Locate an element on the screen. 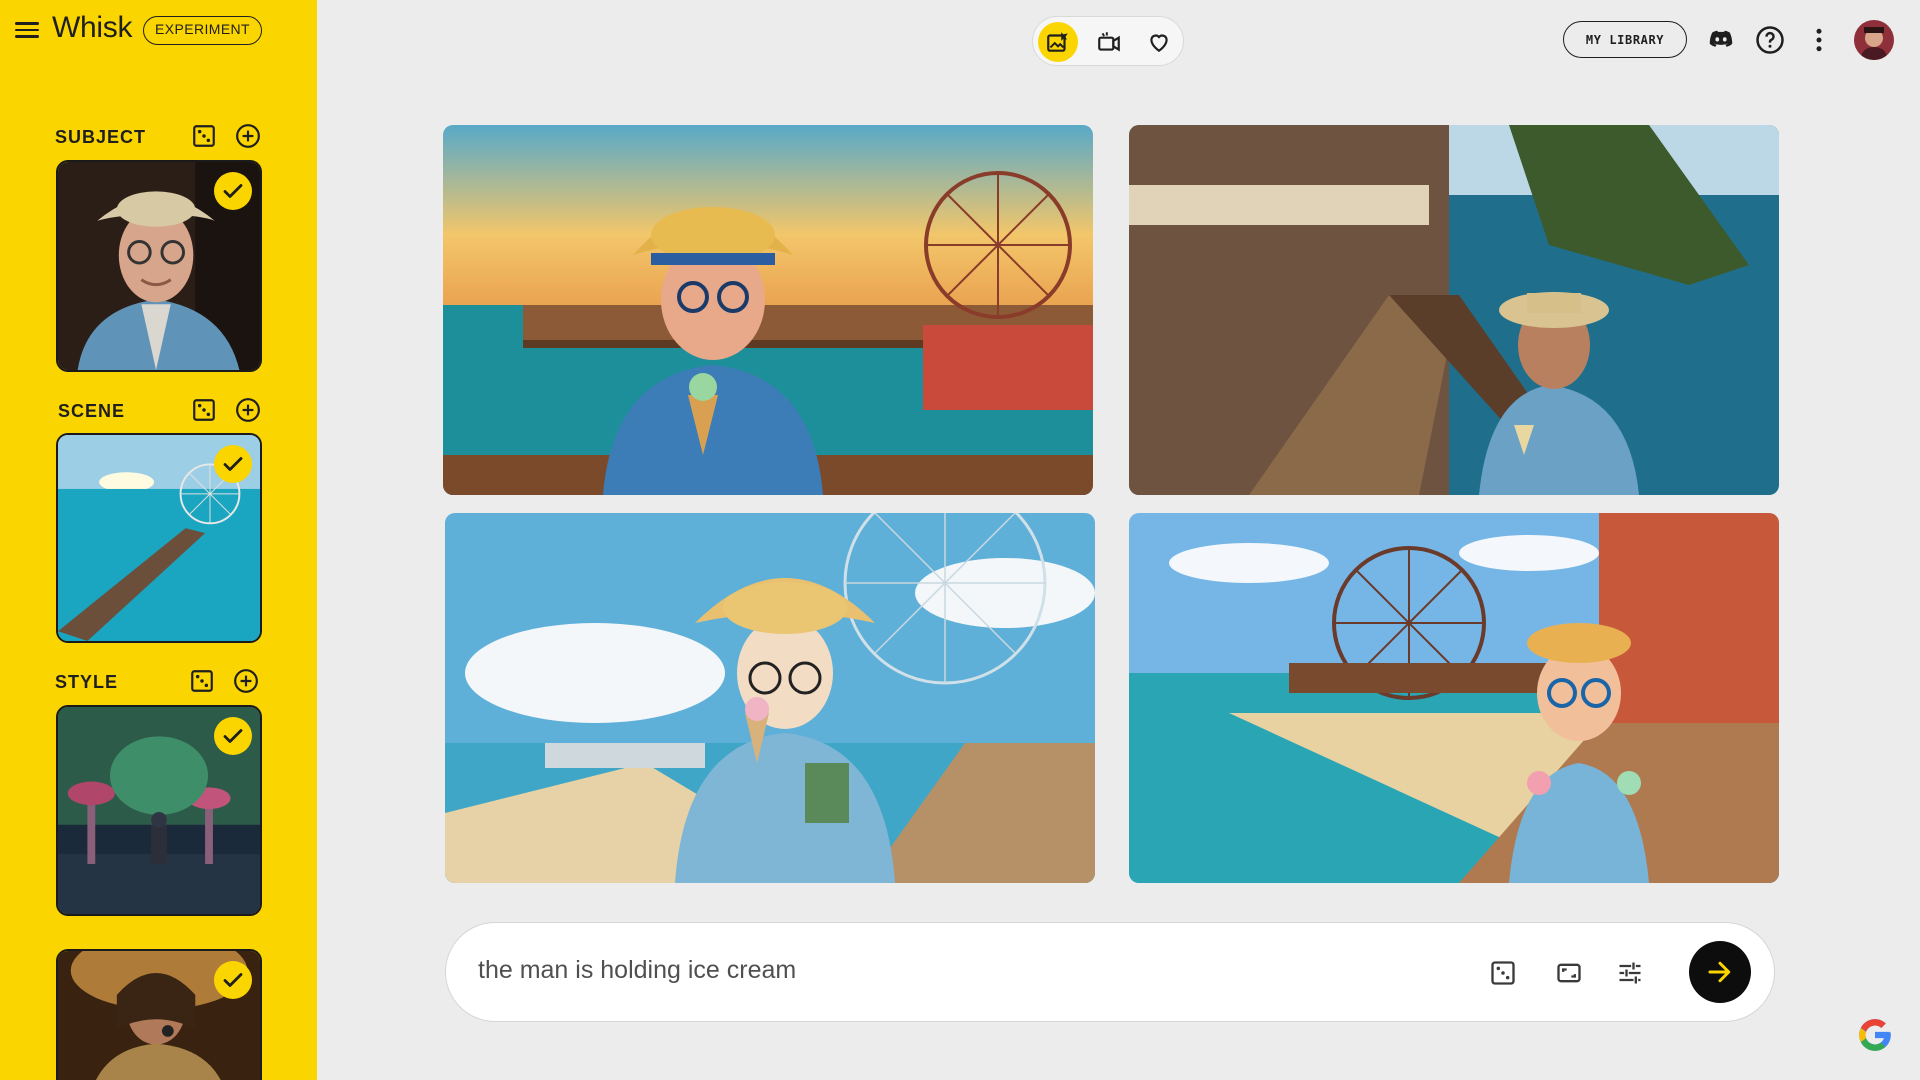  heart-icon is located at coordinates (1159, 43).